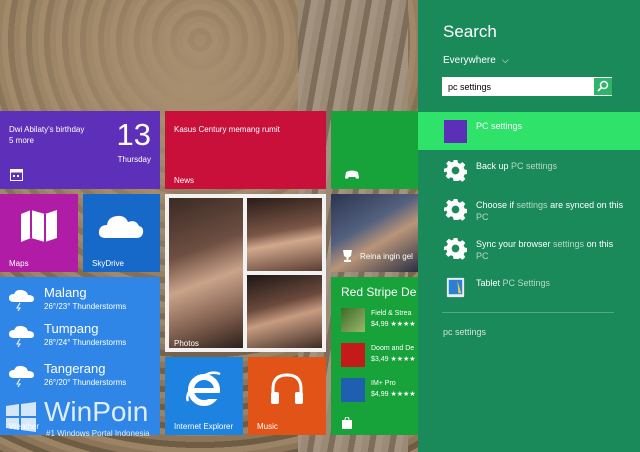 The width and height of the screenshot is (640, 452). What do you see at coordinates (374, 150) in the screenshot?
I see `games-tile` at bounding box center [374, 150].